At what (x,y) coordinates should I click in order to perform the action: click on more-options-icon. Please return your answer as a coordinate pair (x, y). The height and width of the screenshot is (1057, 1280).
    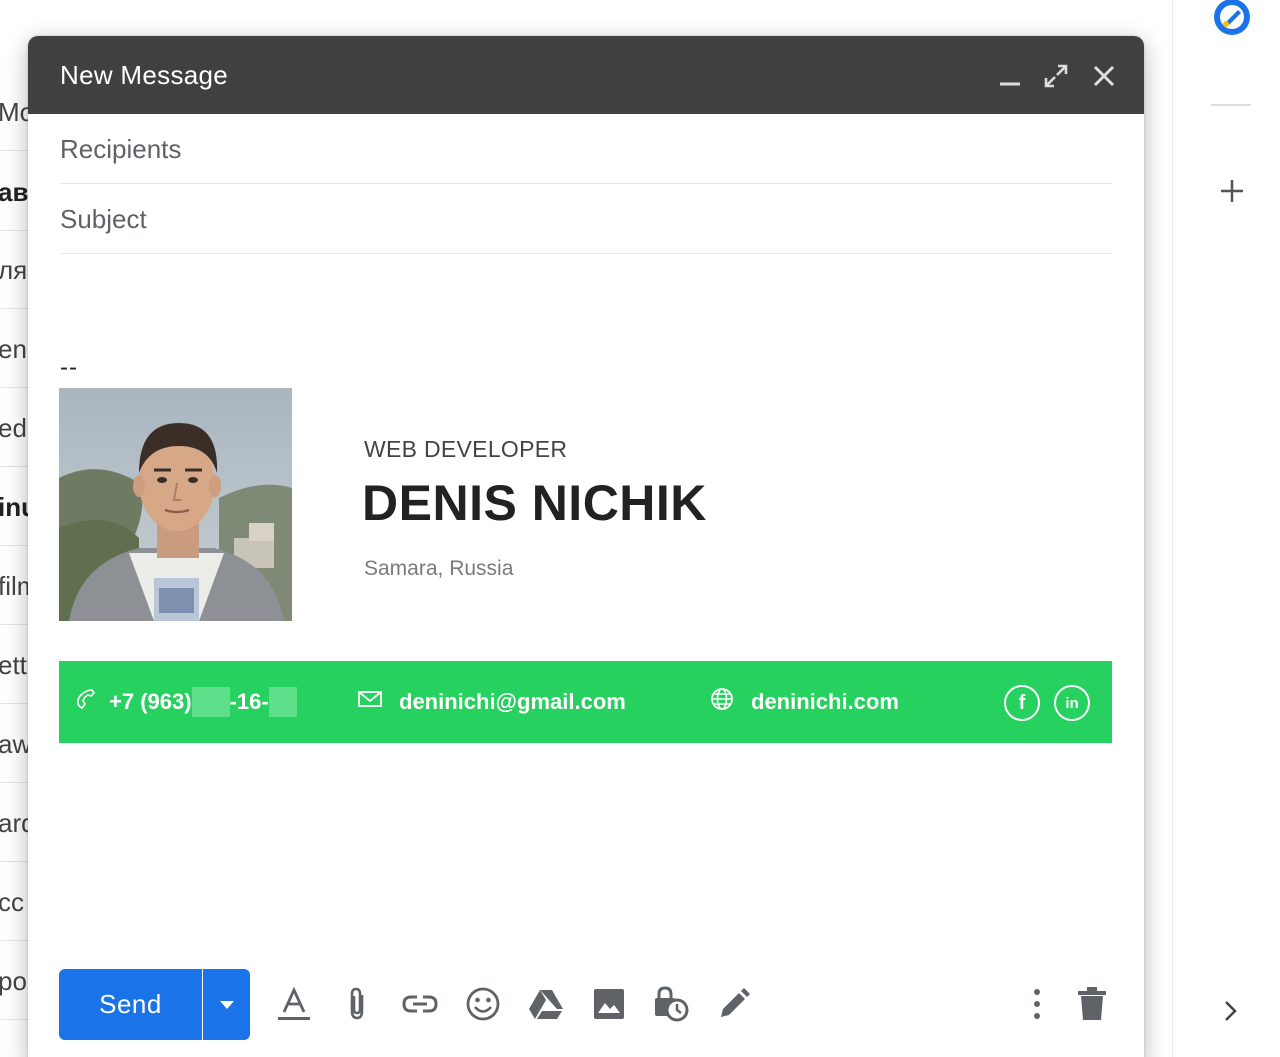
    Looking at the image, I should click on (1037, 1004).